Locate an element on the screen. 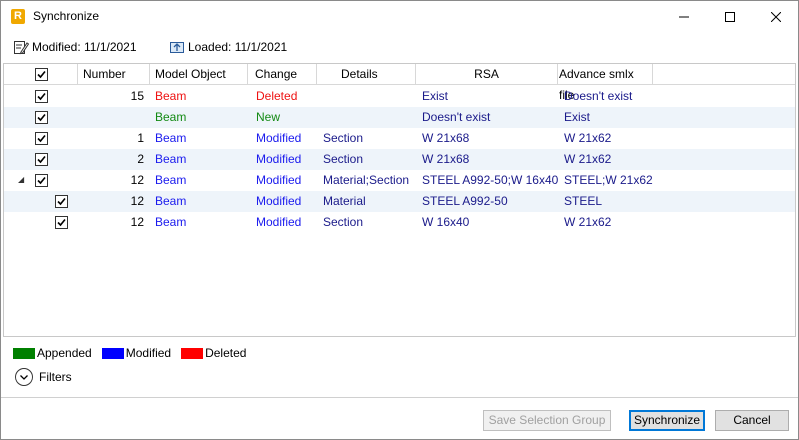 The width and height of the screenshot is (799, 440). legend-deleted: Deleted is located at coordinates (213, 353).